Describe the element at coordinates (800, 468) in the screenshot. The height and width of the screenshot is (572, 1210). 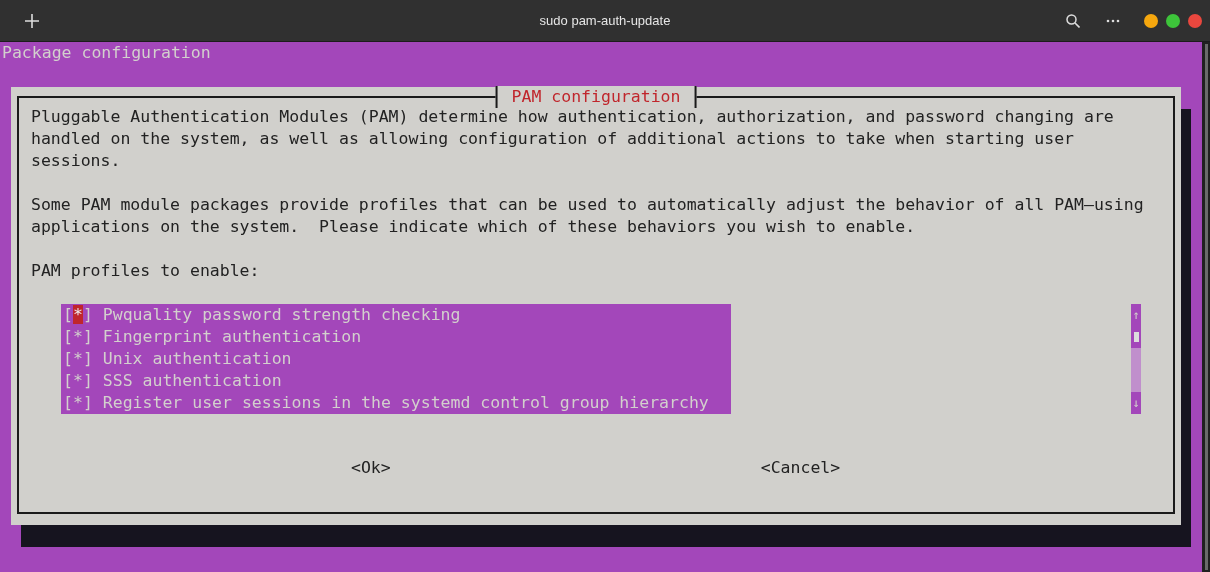
I see `dialog-button: <Cancel>` at that location.